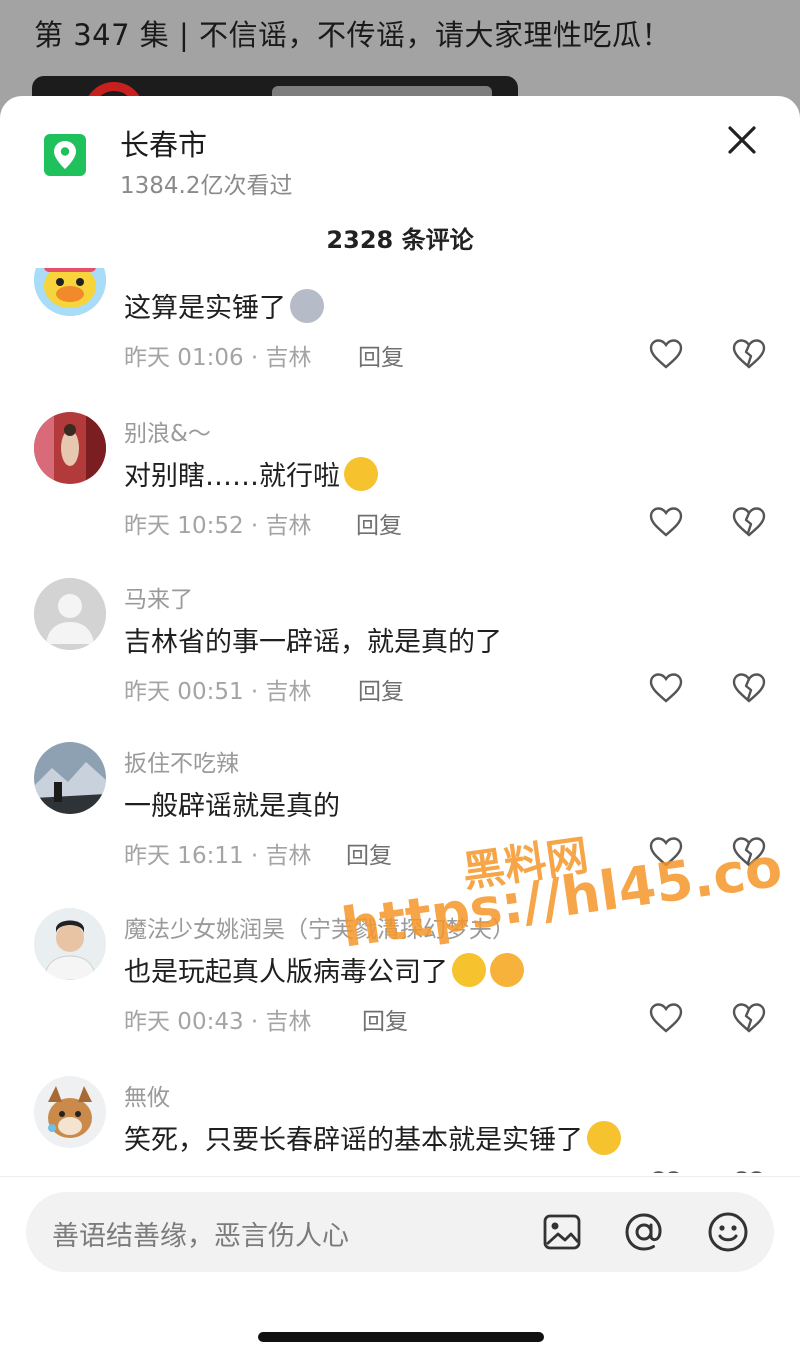  What do you see at coordinates (728, 1232) in the screenshot?
I see `emoji-smile-icon` at bounding box center [728, 1232].